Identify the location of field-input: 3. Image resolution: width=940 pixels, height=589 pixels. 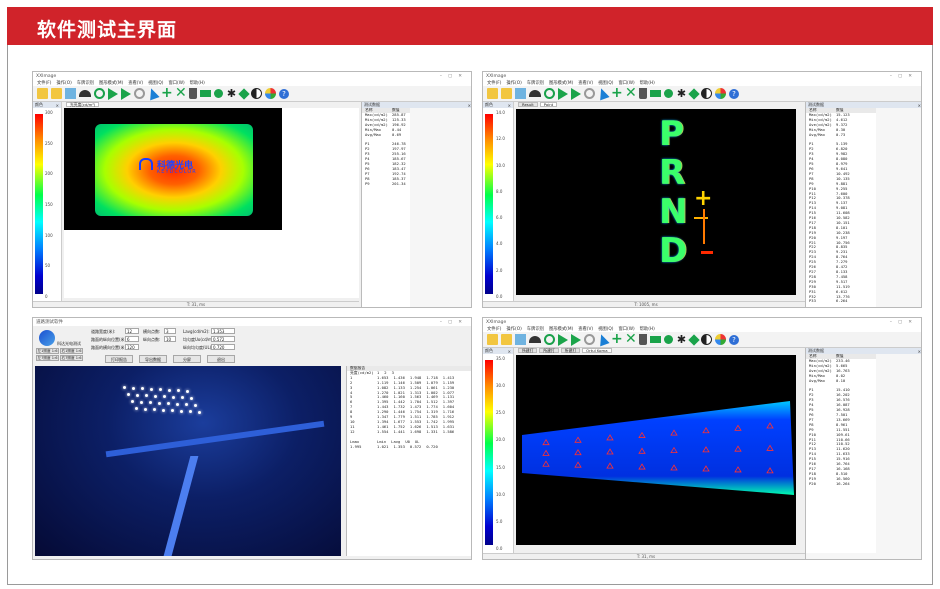
(170, 331).